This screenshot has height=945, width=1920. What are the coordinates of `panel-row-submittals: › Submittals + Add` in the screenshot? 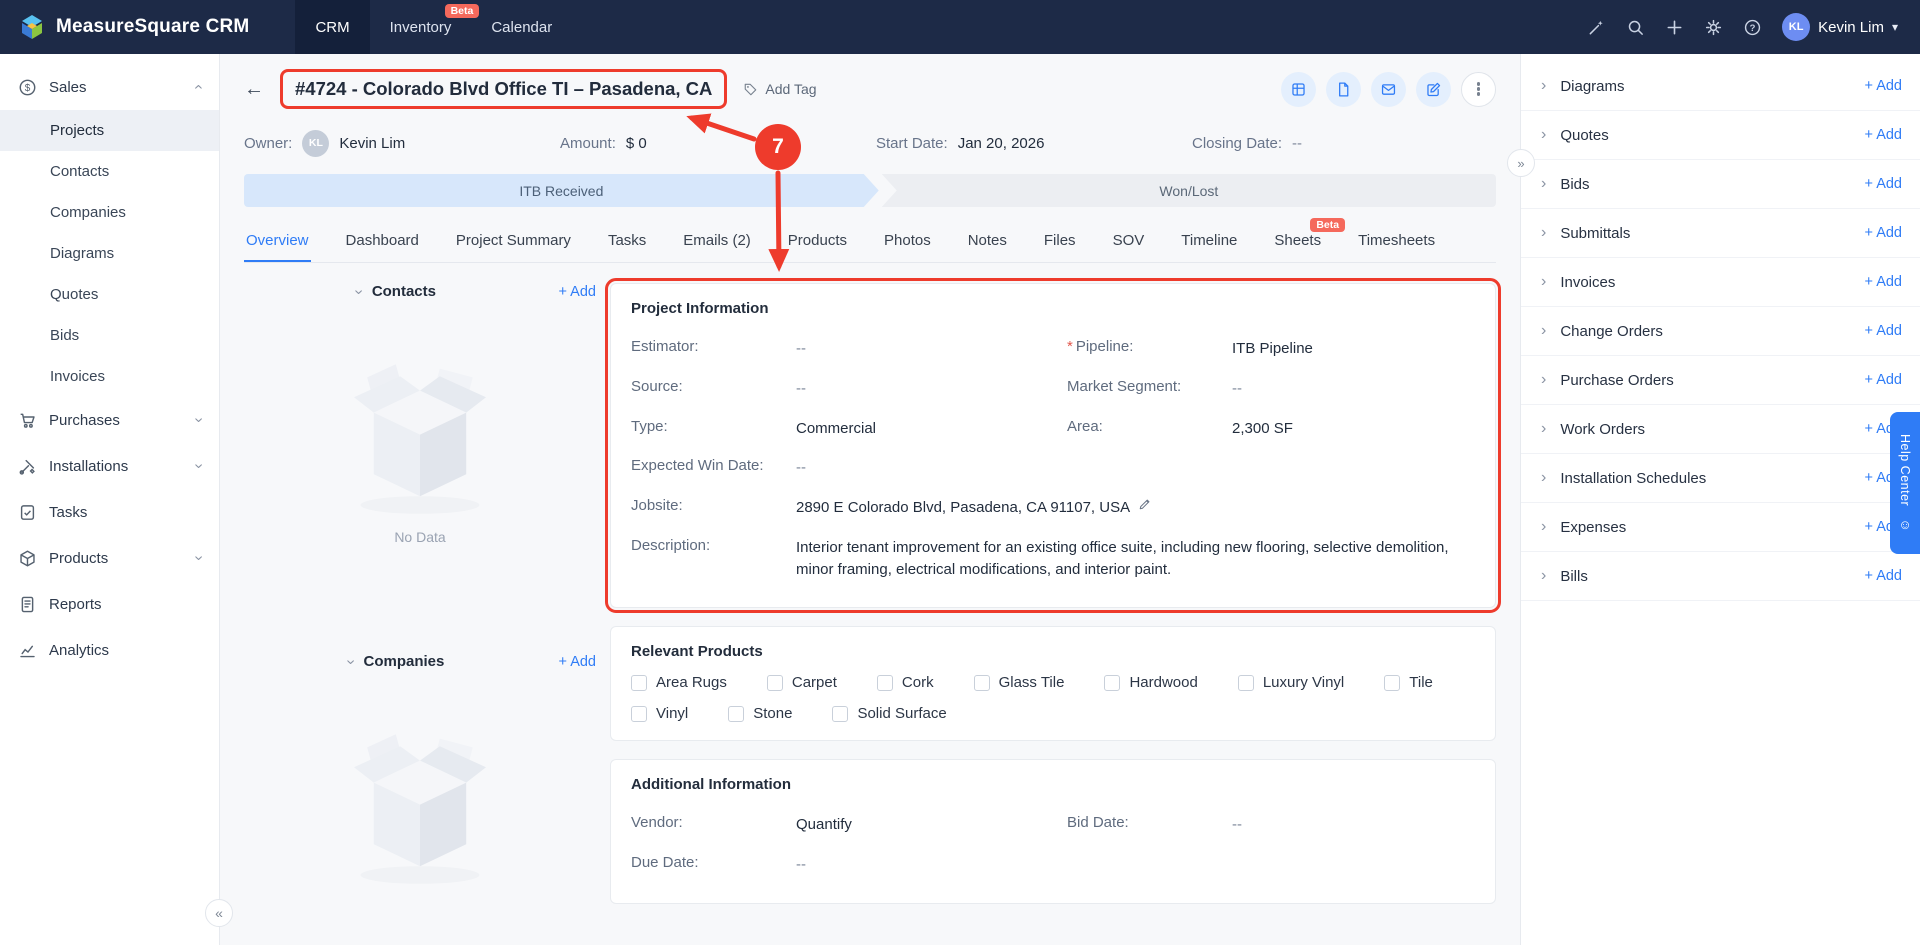 It's located at (1720, 233).